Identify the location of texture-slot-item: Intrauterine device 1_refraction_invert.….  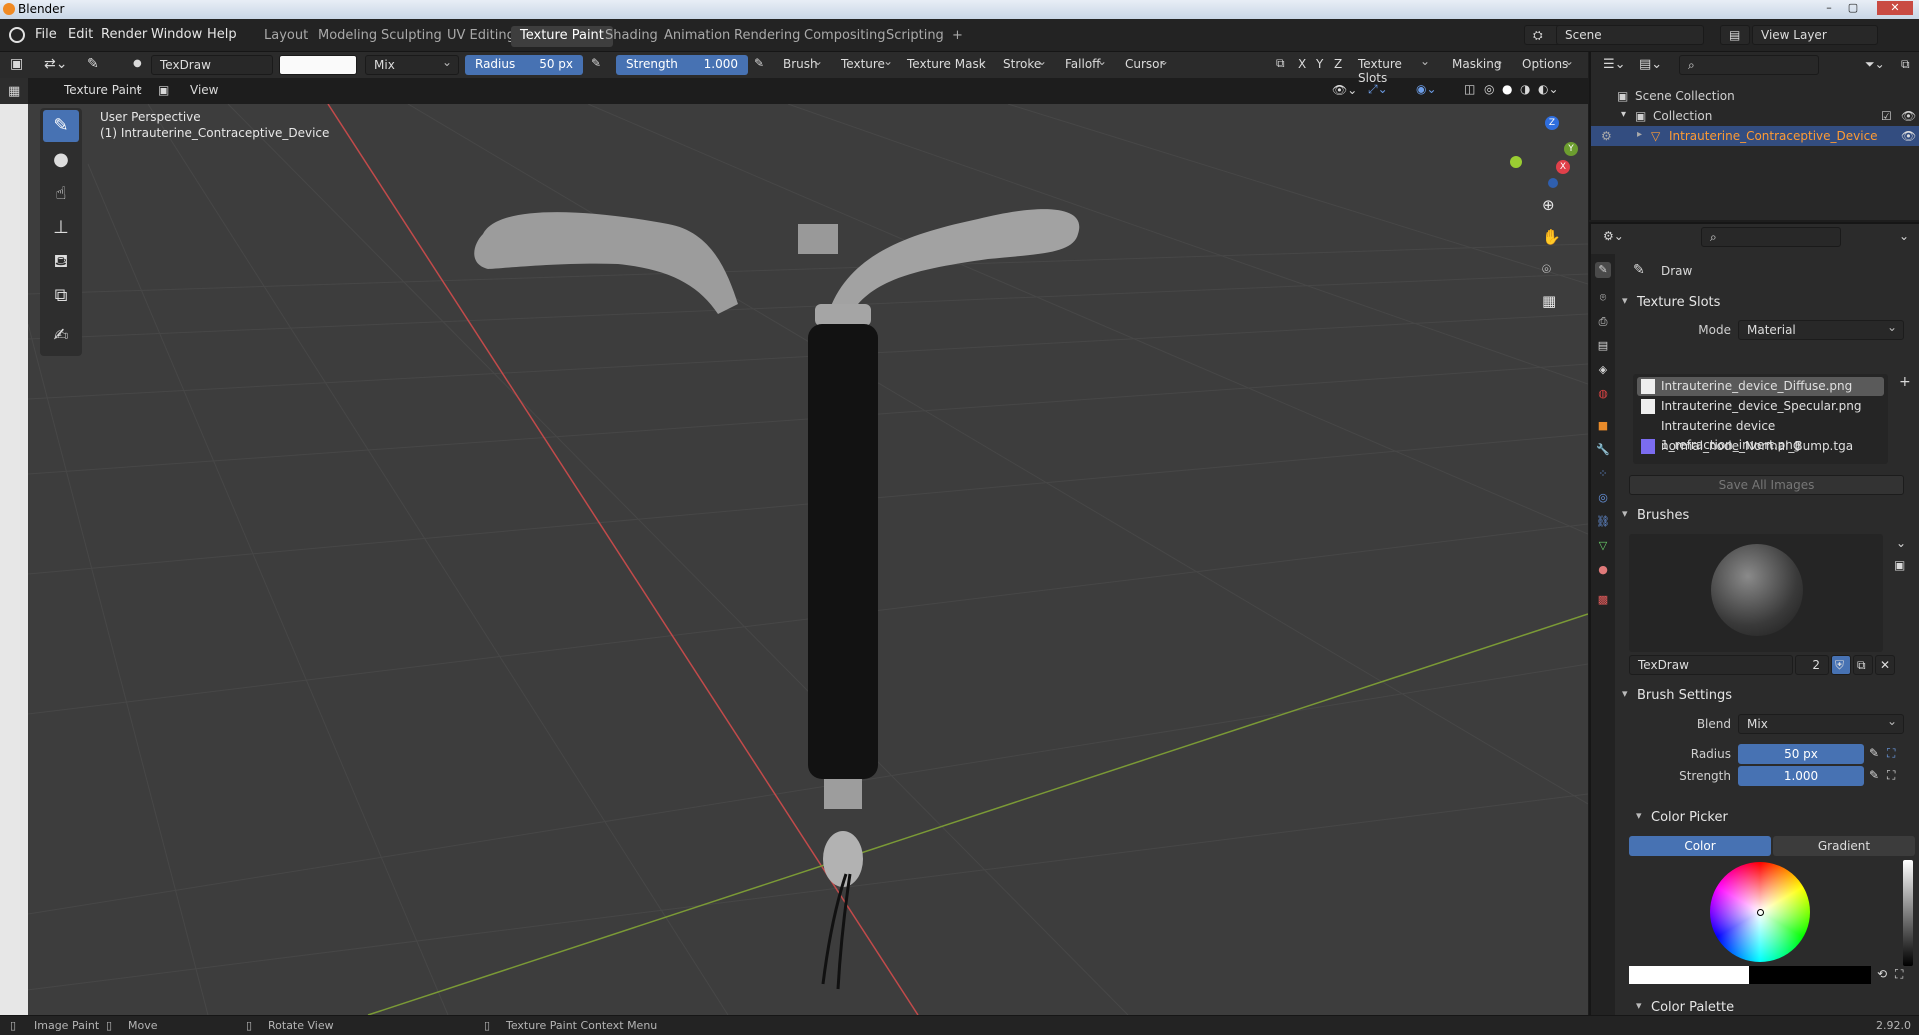
(1760, 434).